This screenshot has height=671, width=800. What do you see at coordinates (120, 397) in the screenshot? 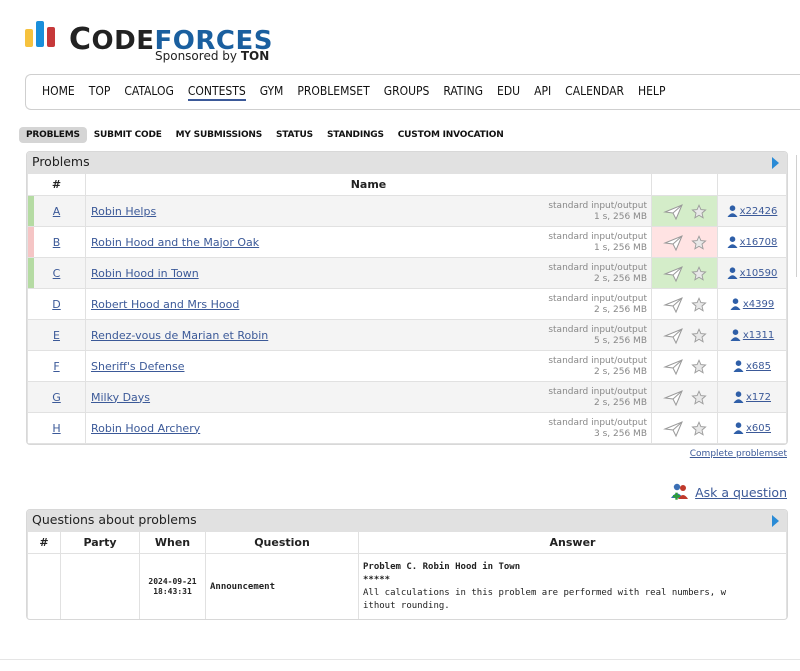
I see `problem-name-link: Milky Days` at bounding box center [120, 397].